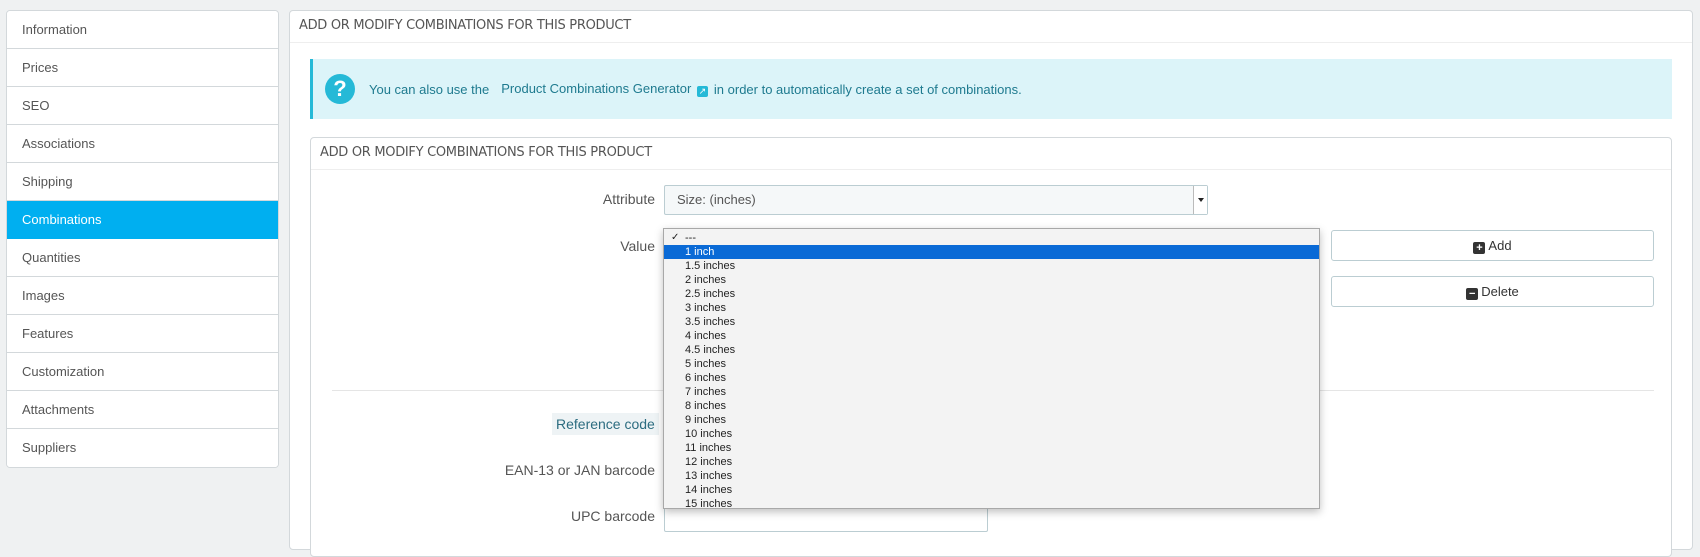 This screenshot has height=557, width=1700. Describe the element at coordinates (429, 89) in the screenshot. I see `alert-prefix: You can also use the` at that location.